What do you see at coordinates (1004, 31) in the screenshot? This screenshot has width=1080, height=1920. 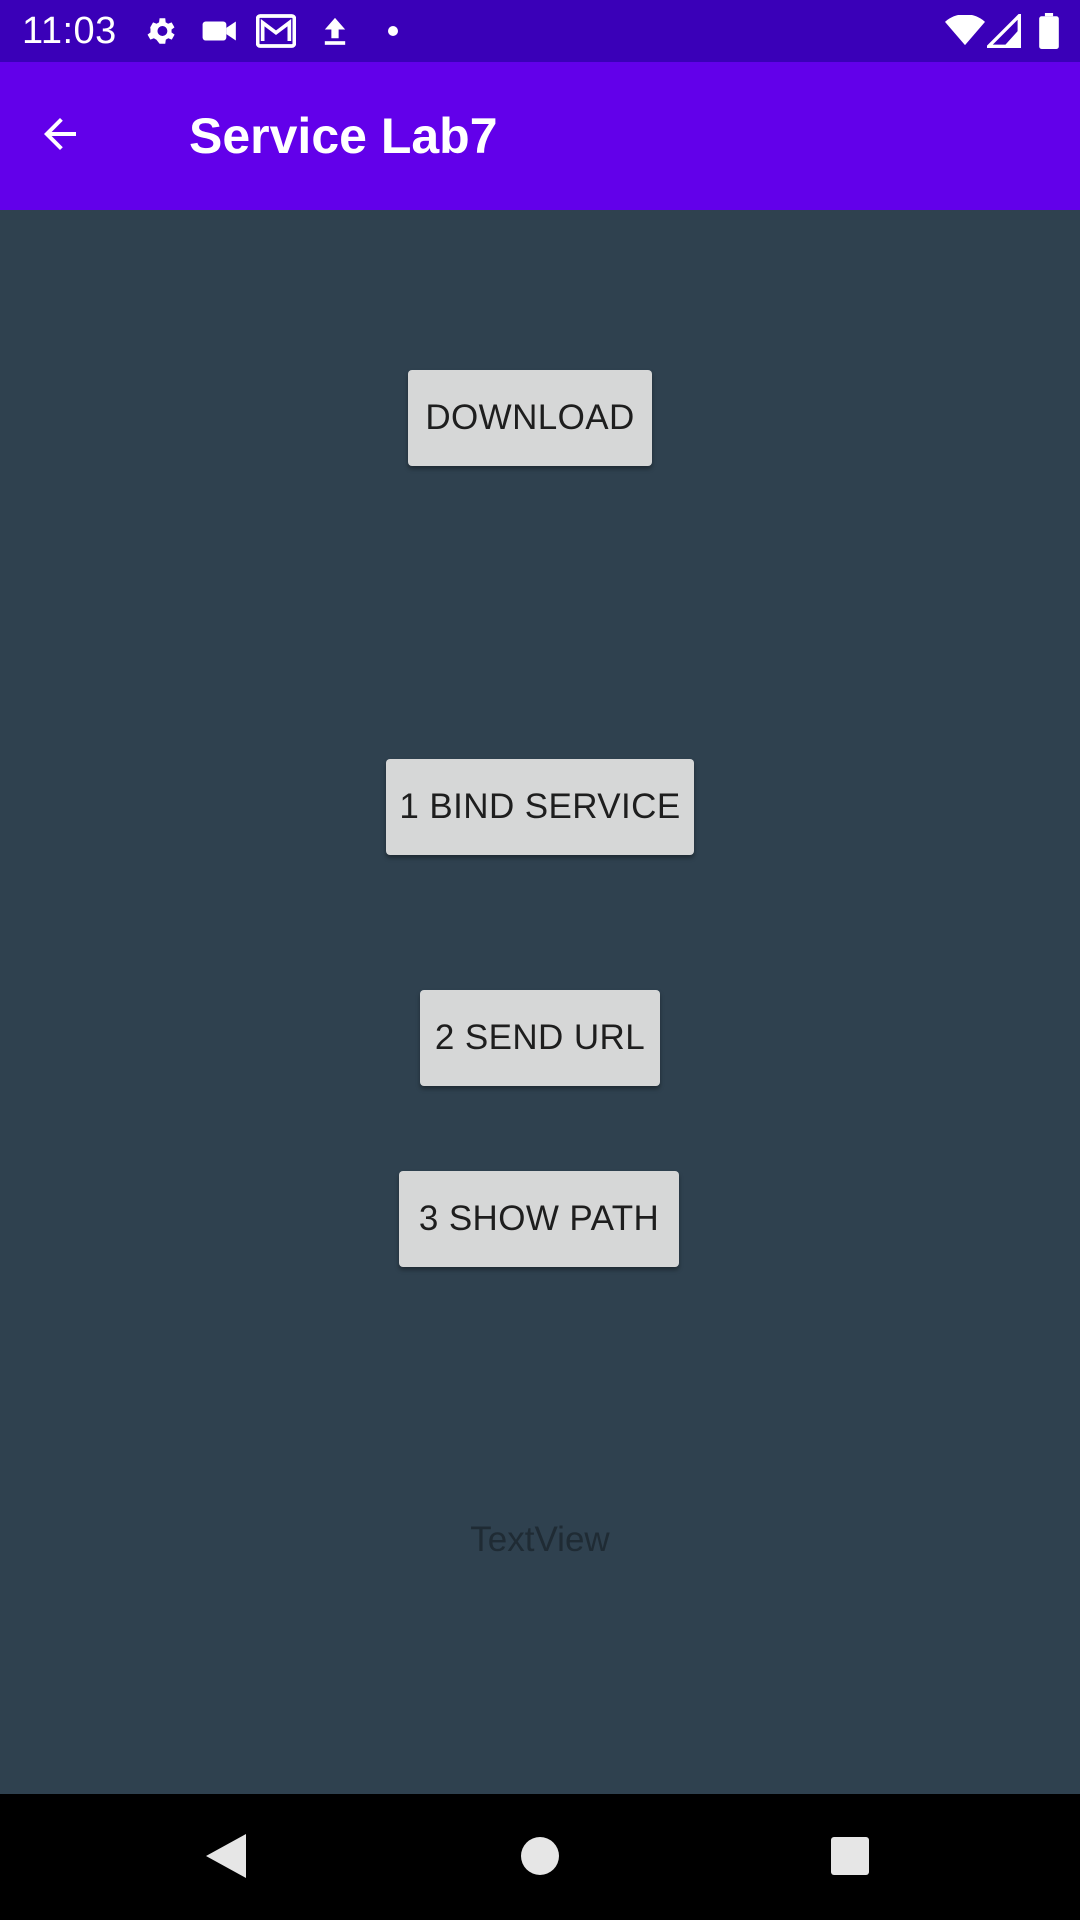 I see `signal-icon` at bounding box center [1004, 31].